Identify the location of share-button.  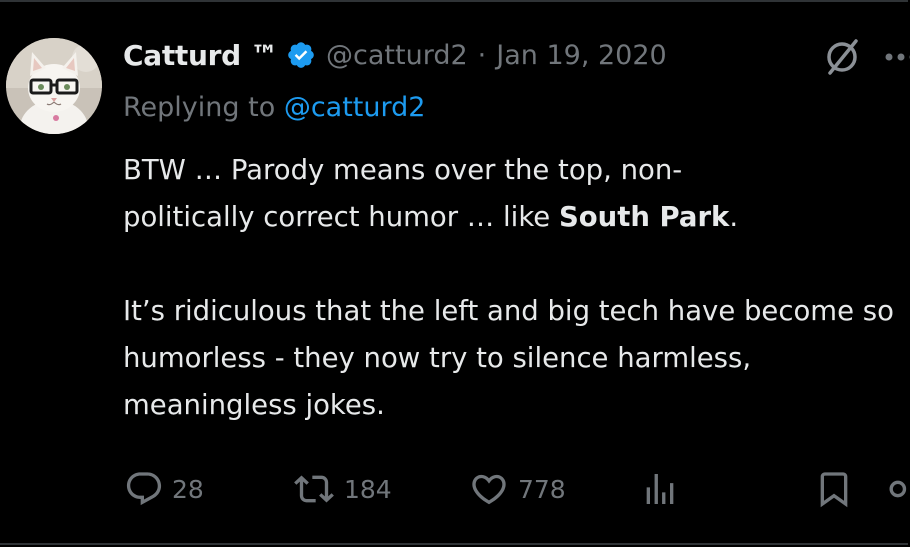
(897, 489).